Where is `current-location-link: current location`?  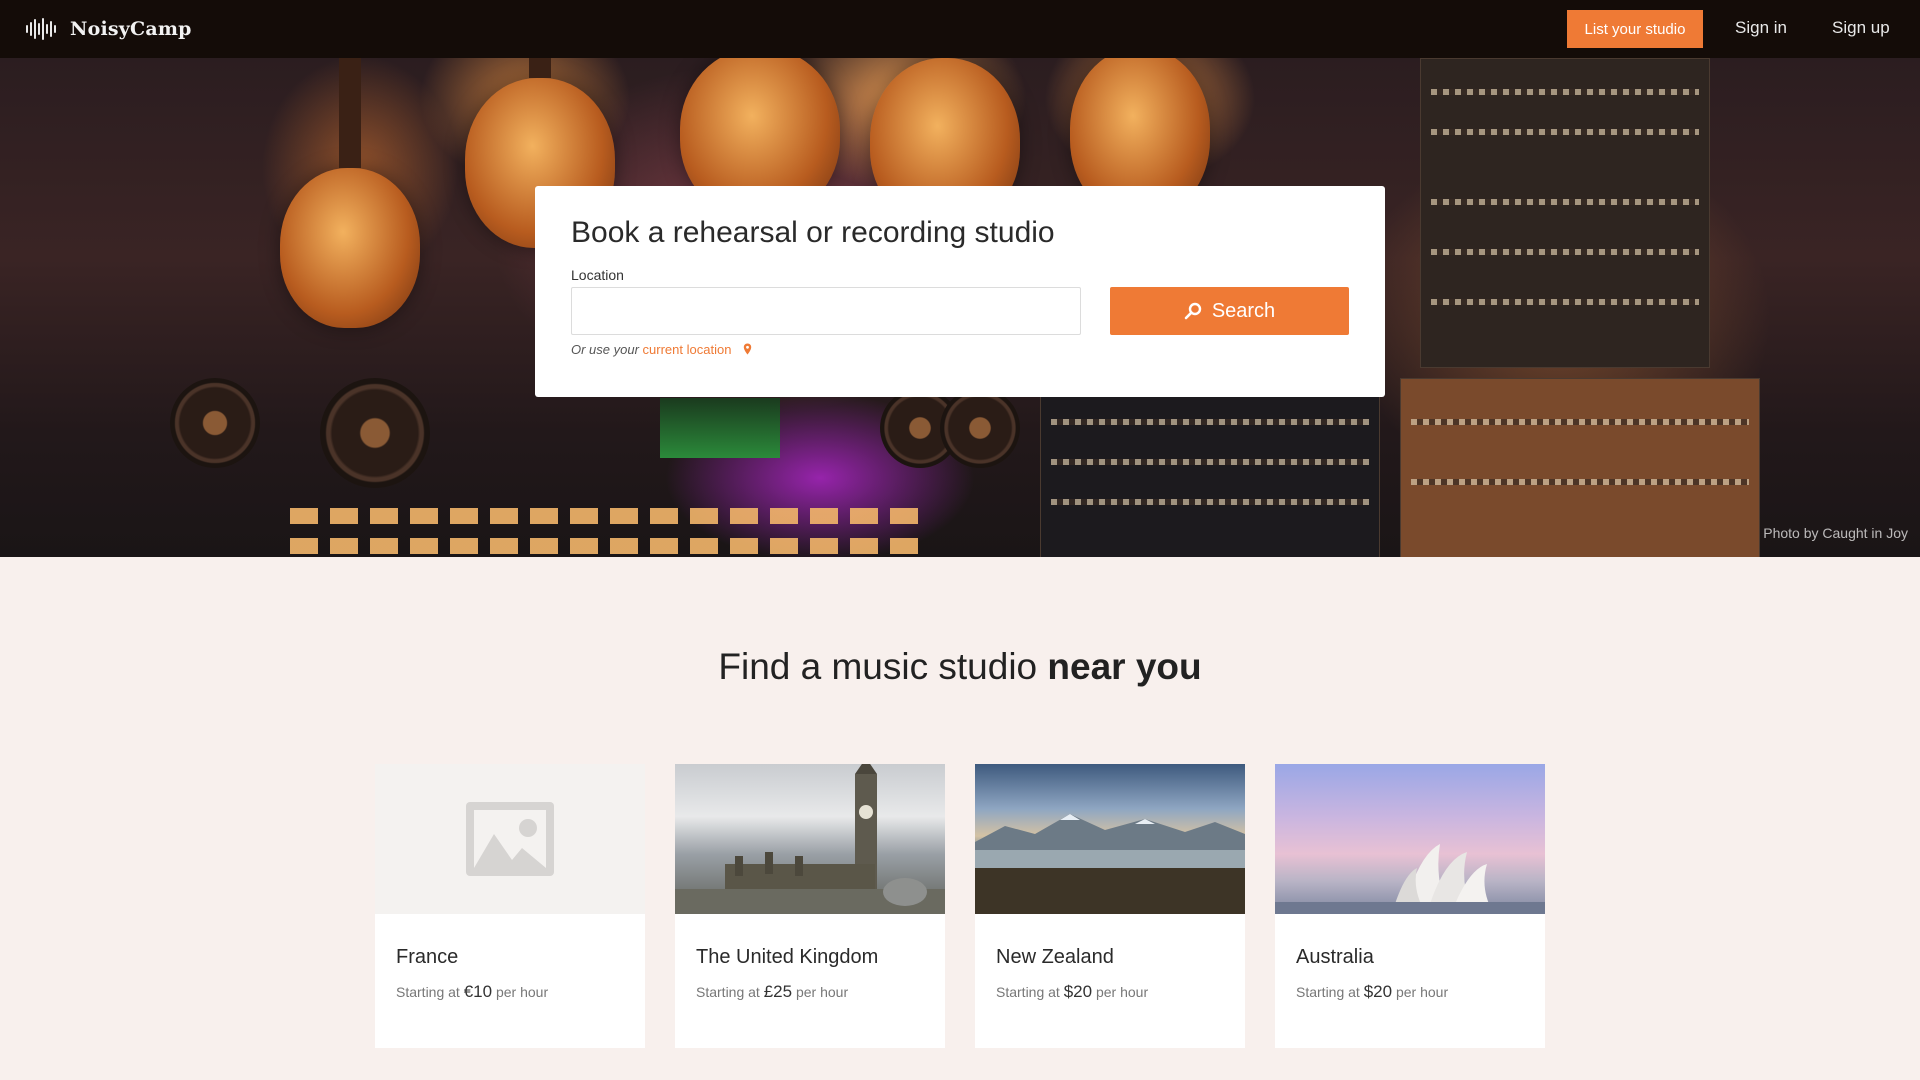 current-location-link: current location is located at coordinates (698, 349).